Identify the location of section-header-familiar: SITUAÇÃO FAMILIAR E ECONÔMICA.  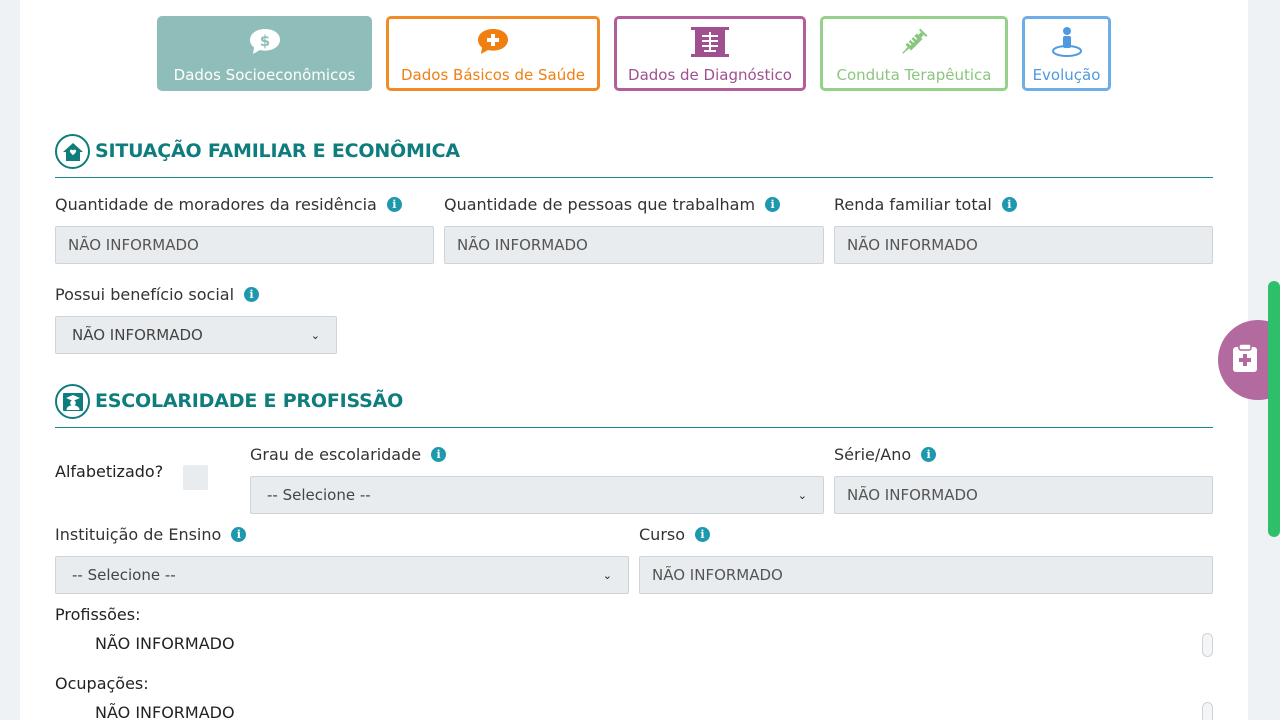
(634, 156).